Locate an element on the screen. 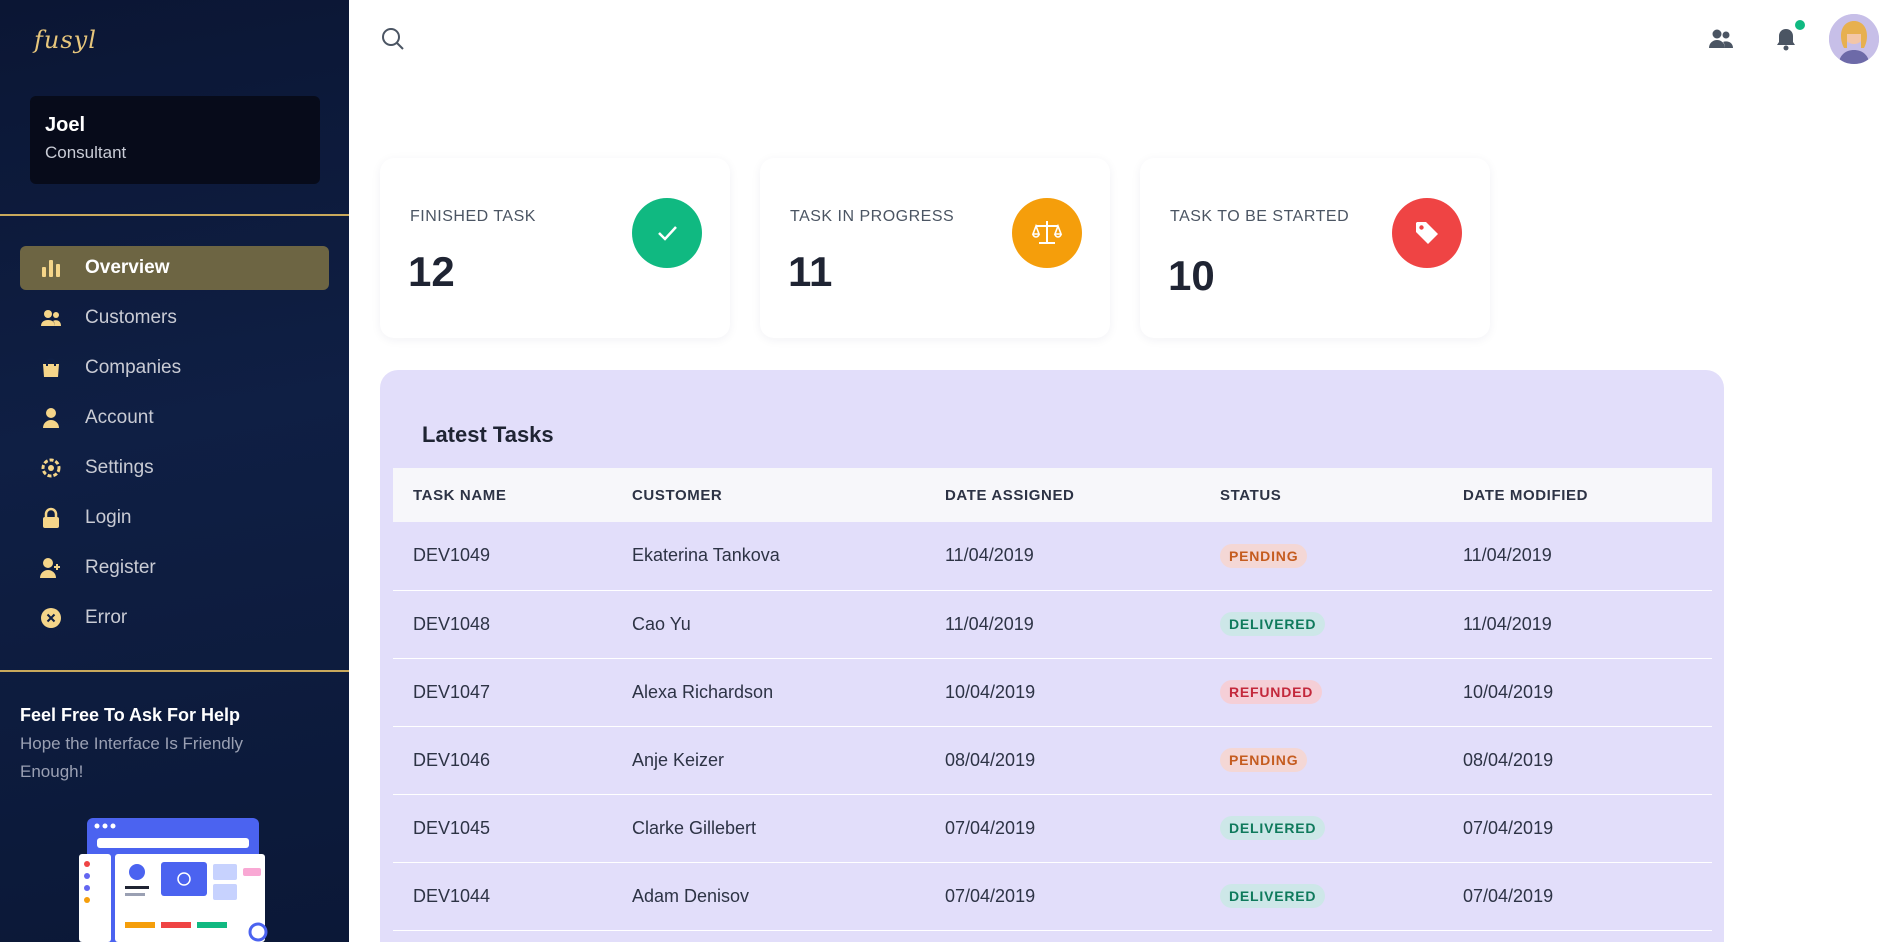 The height and width of the screenshot is (942, 1887). sidebar-item-label: Register is located at coordinates (120, 567).